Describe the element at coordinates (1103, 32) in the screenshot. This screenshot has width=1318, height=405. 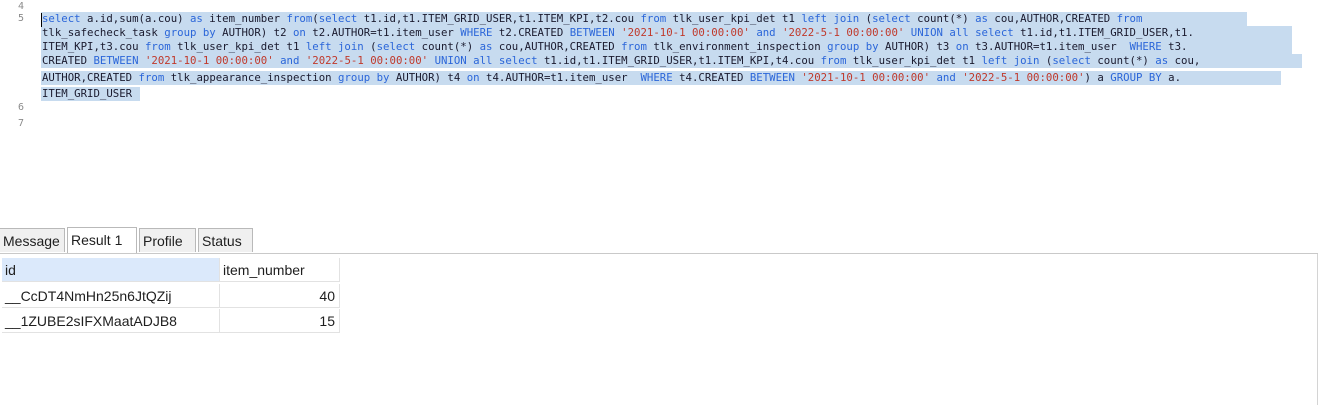
I see `sql-text: t1.id,t1.ITEM_GRID_USER,t1.` at that location.